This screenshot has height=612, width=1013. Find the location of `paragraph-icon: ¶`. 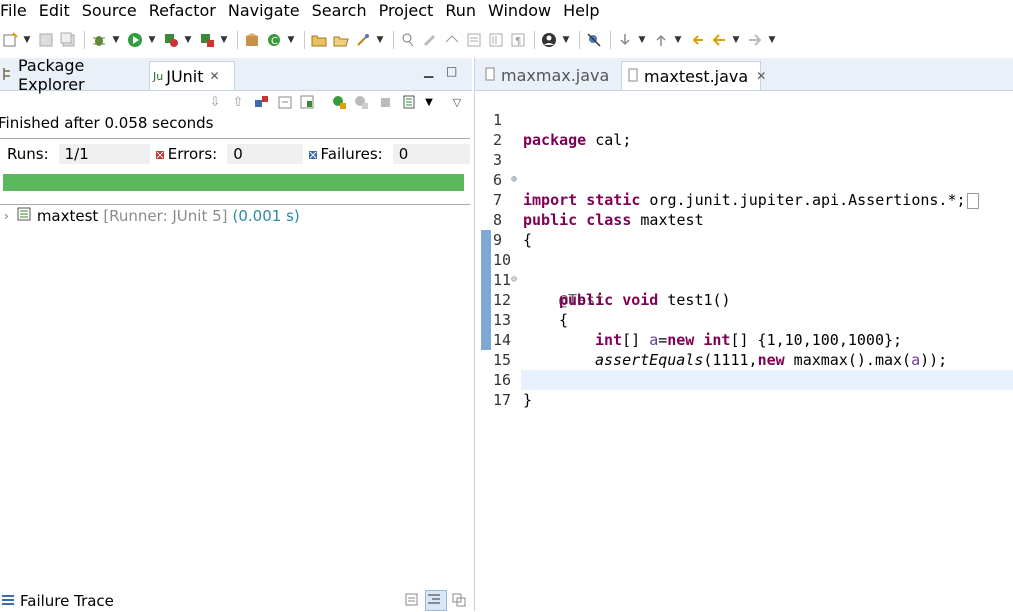

paragraph-icon: ¶ is located at coordinates (518, 40).